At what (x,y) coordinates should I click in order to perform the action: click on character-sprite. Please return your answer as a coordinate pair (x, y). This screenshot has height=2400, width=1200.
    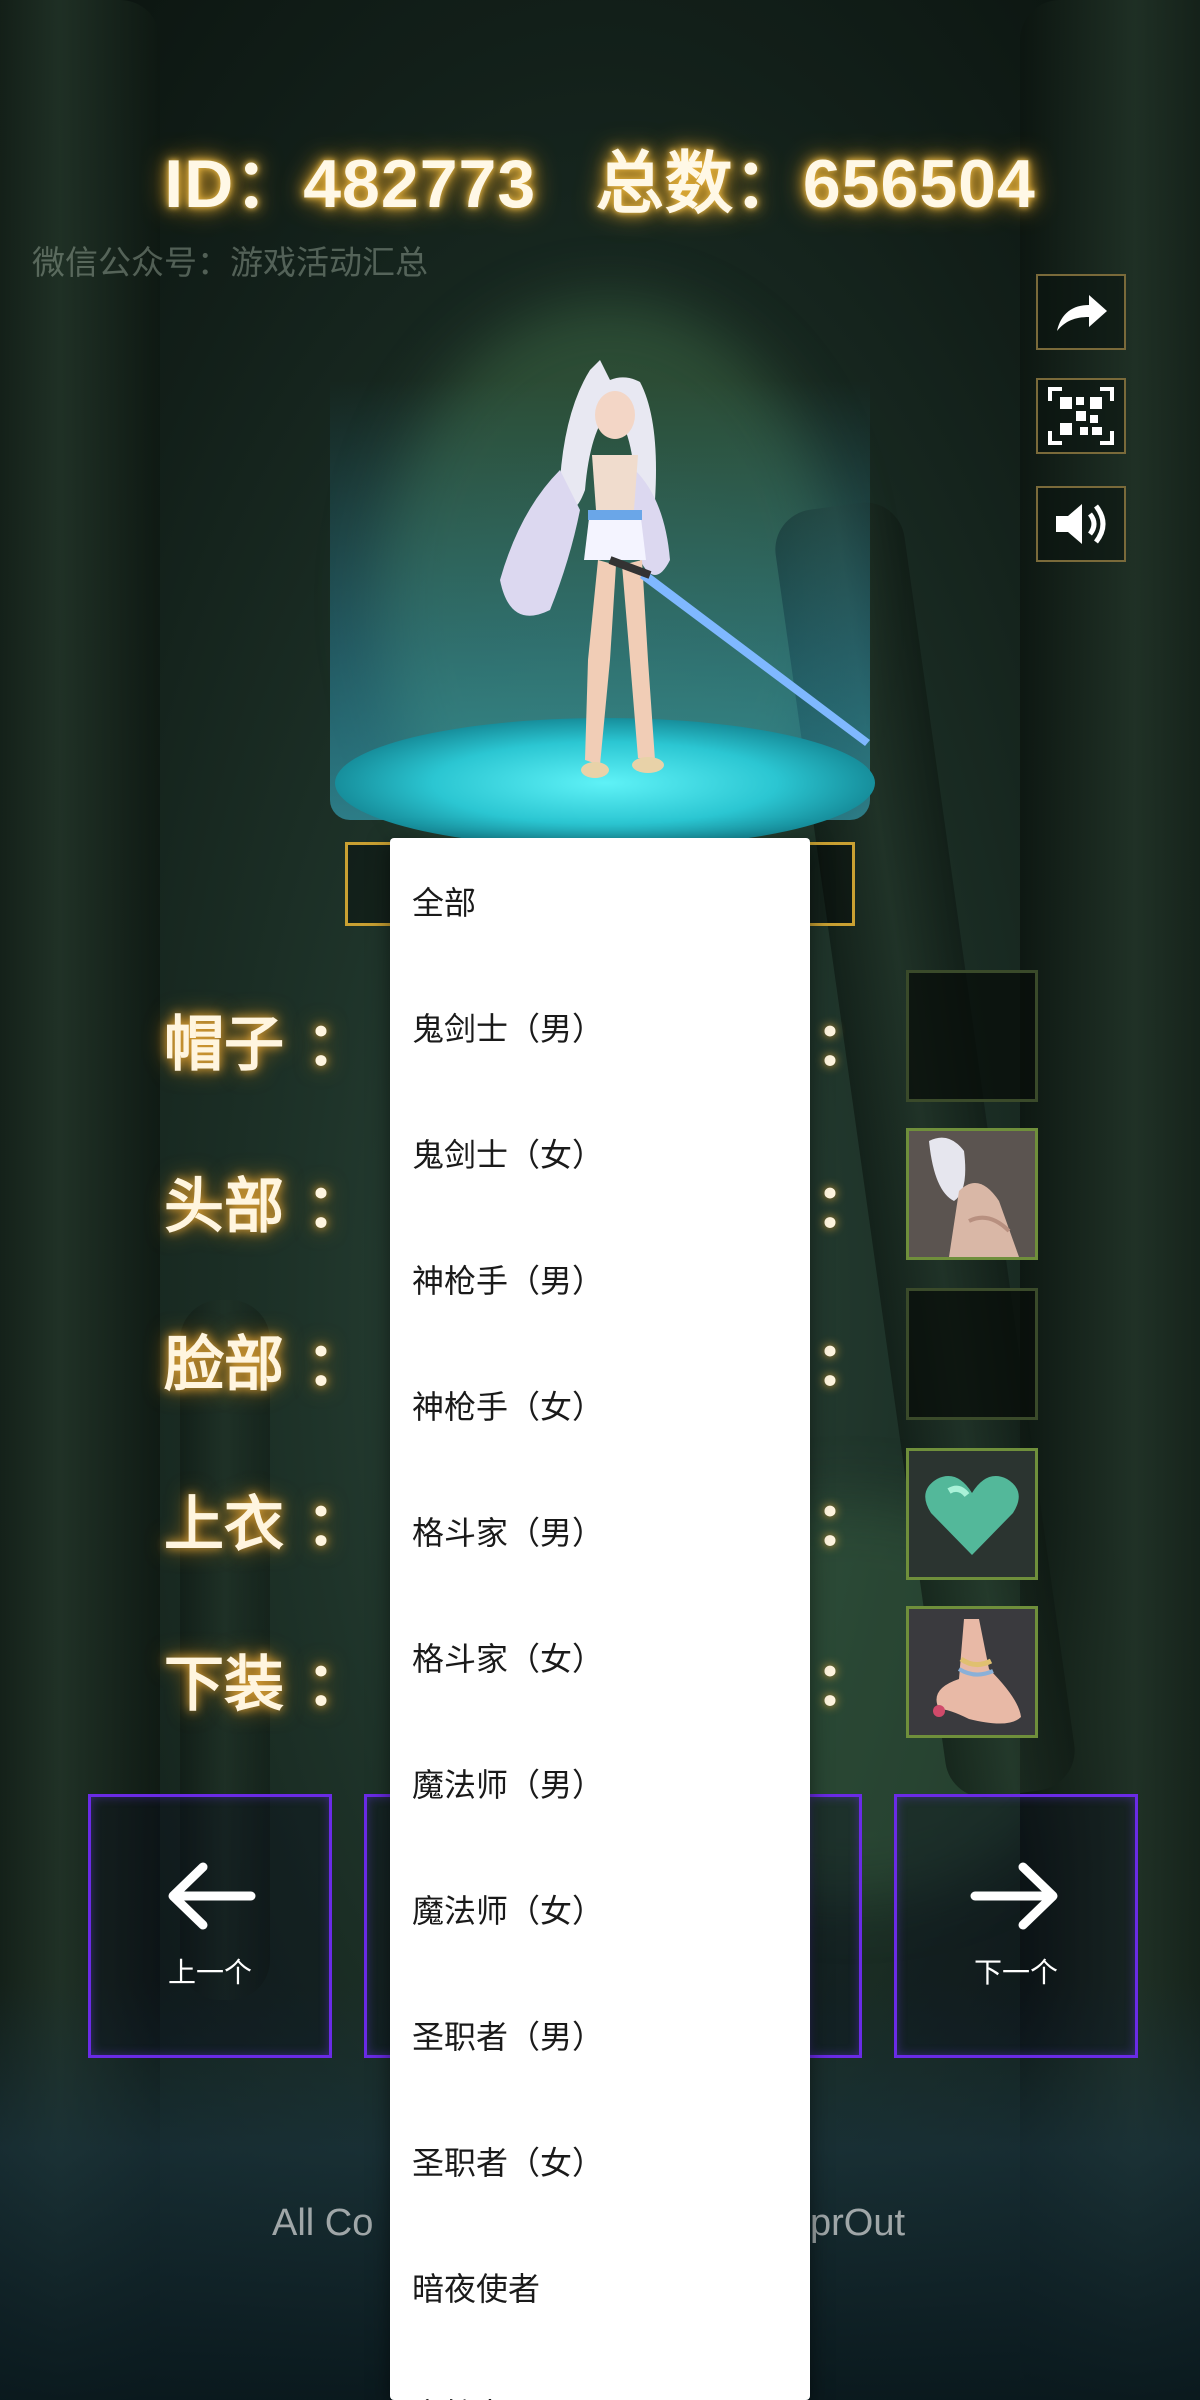
    Looking at the image, I should click on (685, 569).